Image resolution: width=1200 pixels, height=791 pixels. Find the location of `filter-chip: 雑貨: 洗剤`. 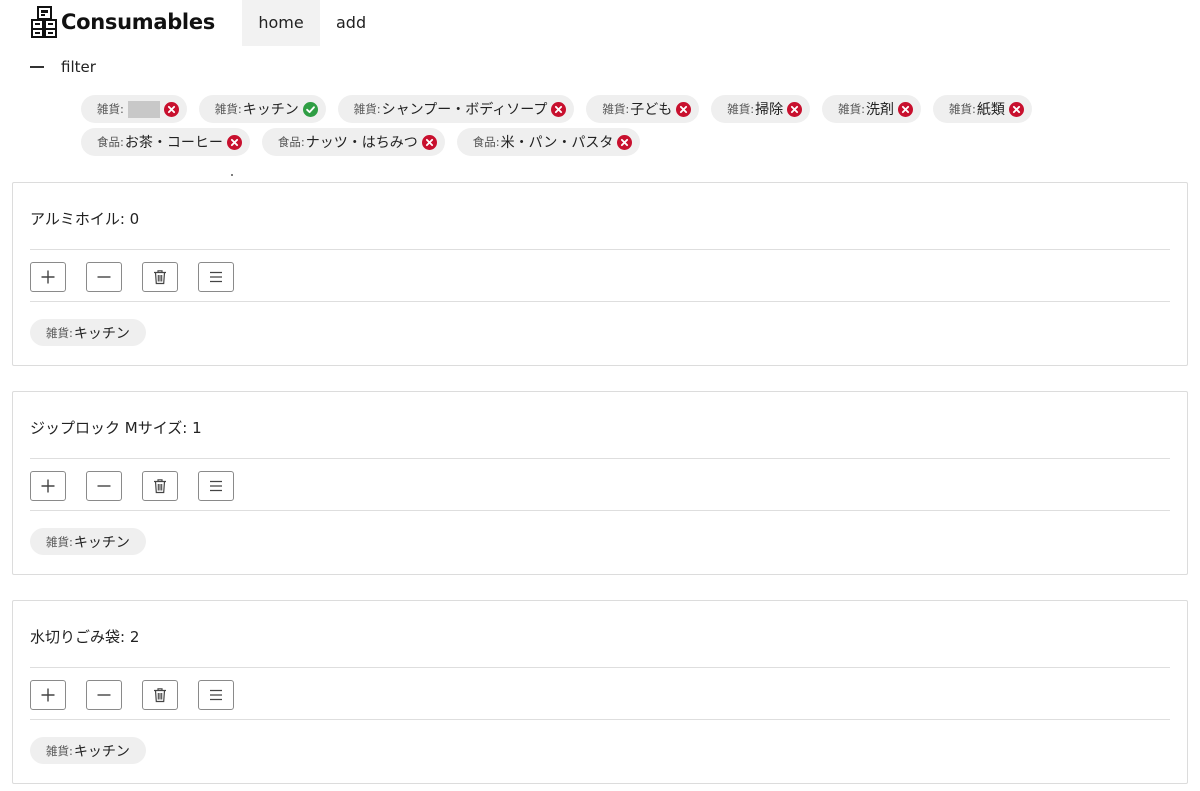

filter-chip: 雑貨: 洗剤 is located at coordinates (872, 109).